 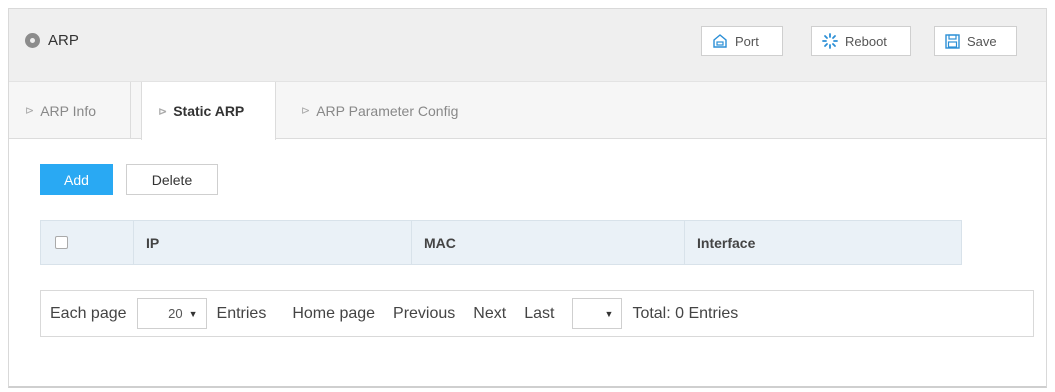 I want to click on column-header-ip: IP, so click(x=272, y=242).